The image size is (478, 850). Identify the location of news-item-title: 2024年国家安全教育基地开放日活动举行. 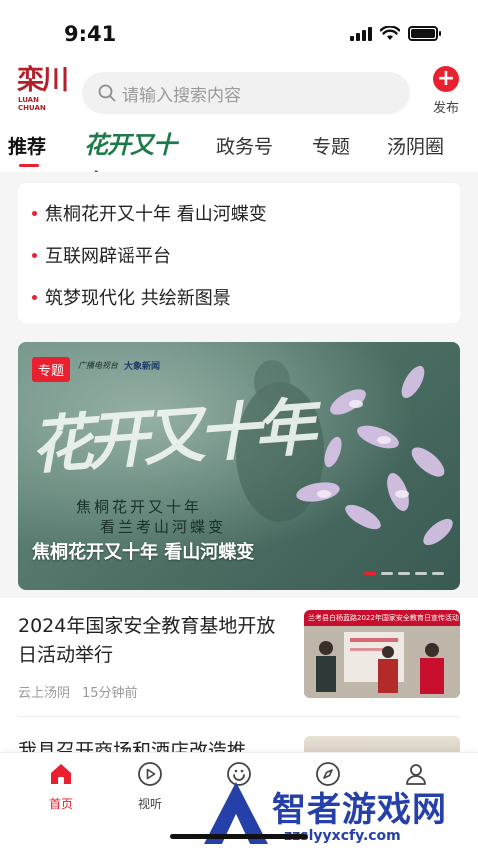
(153, 641).